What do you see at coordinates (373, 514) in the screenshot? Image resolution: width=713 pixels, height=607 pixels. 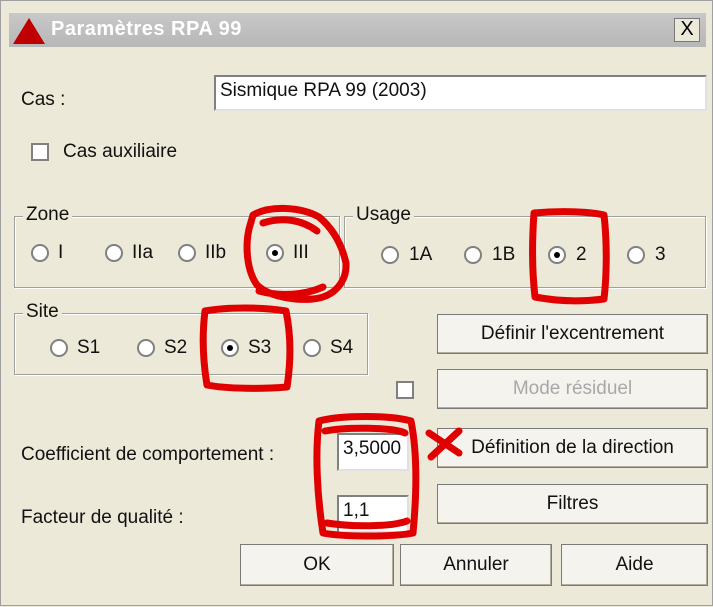 I see `facteur-input: 1,1` at bounding box center [373, 514].